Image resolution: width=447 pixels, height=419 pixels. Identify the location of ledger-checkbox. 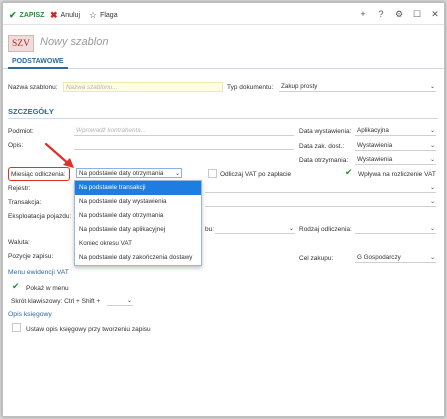
(16, 327).